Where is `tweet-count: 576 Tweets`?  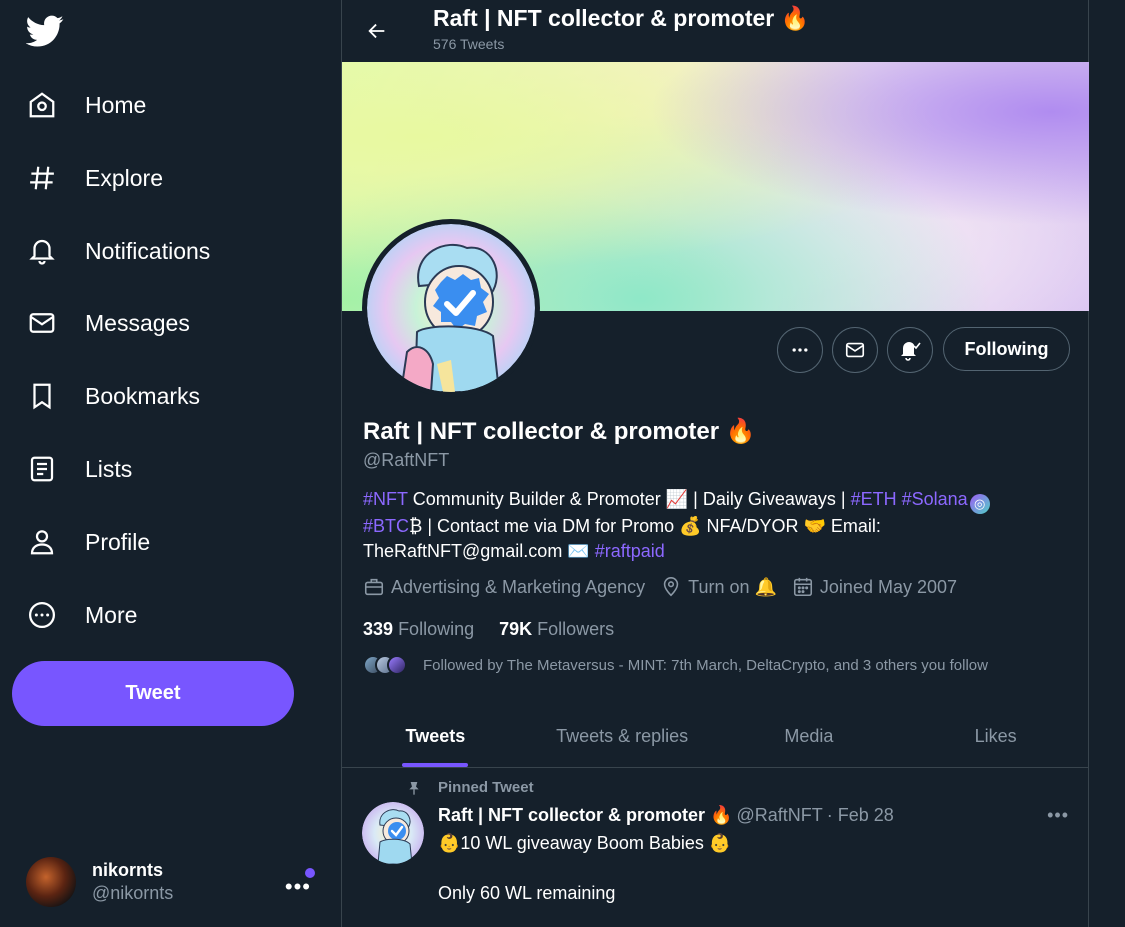
tweet-count: 576 Tweets is located at coordinates (469, 44).